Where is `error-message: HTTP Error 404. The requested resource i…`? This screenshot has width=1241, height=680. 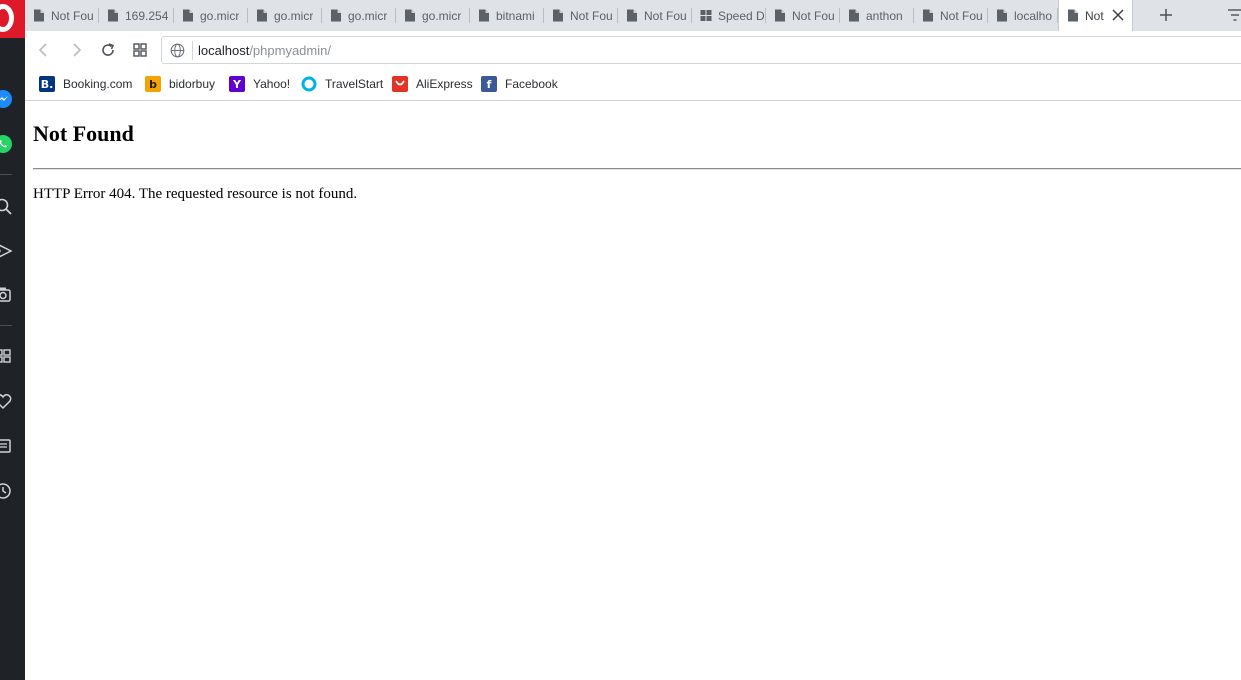
error-message: HTTP Error 404. The requested resource i… is located at coordinates (195, 194).